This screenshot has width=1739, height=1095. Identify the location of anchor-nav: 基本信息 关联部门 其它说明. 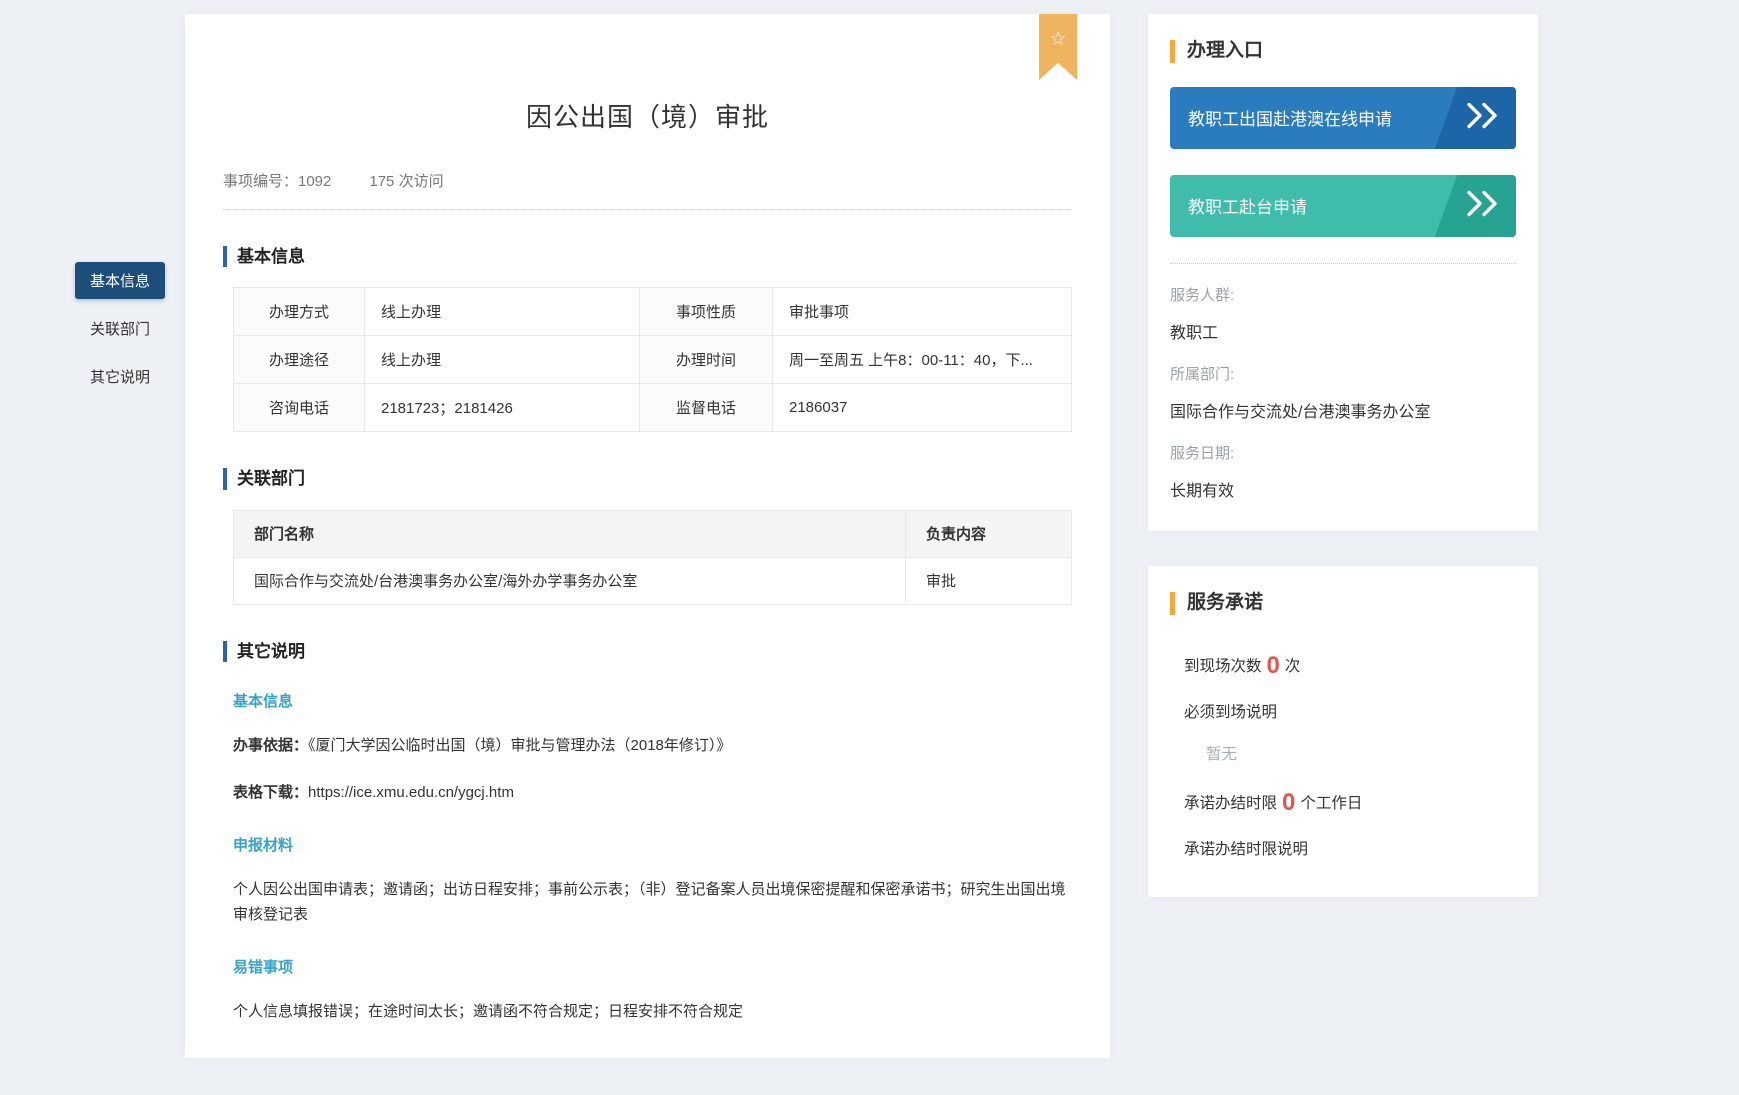
(120, 334).